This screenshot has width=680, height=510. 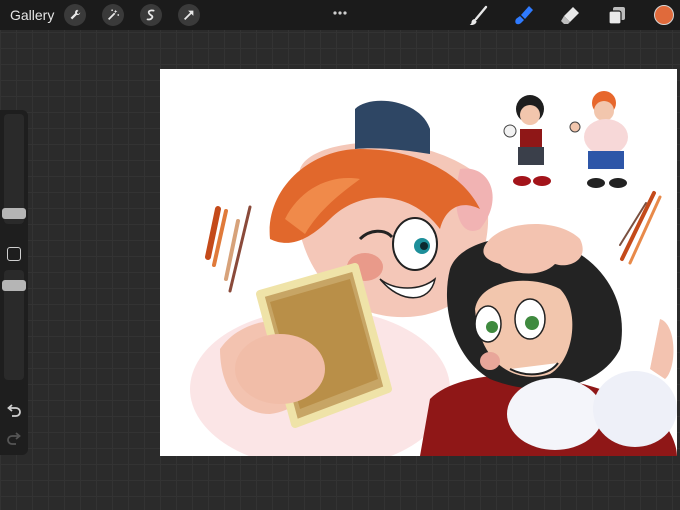 What do you see at coordinates (14, 213) in the screenshot?
I see `brush-size-handle` at bounding box center [14, 213].